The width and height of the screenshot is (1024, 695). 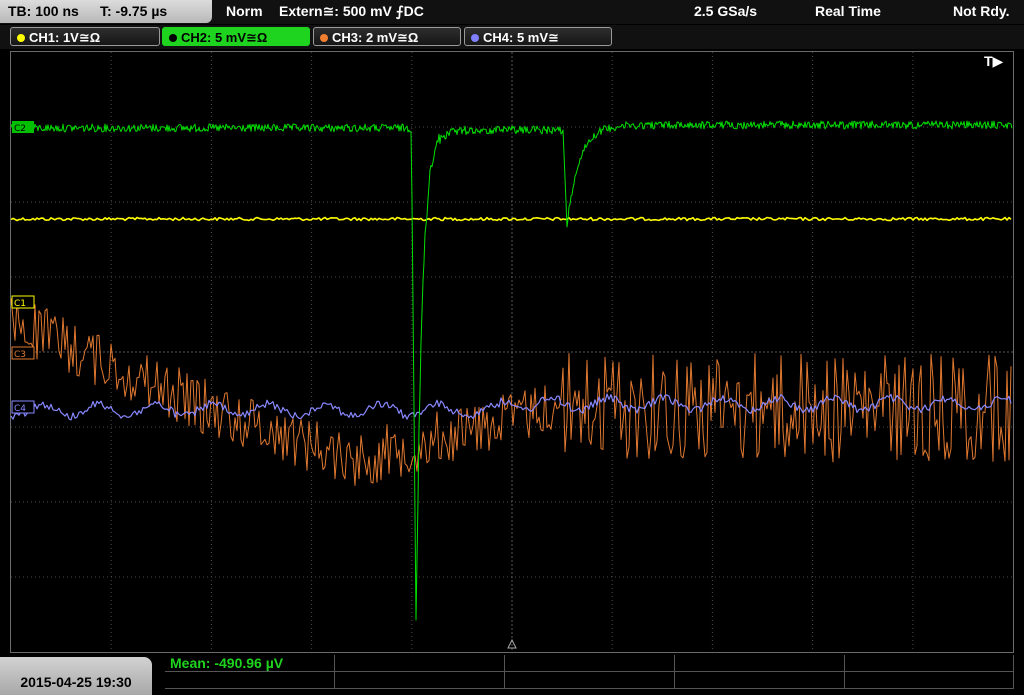 I want to click on trigger-level-marker: T▶, so click(x=993, y=61).